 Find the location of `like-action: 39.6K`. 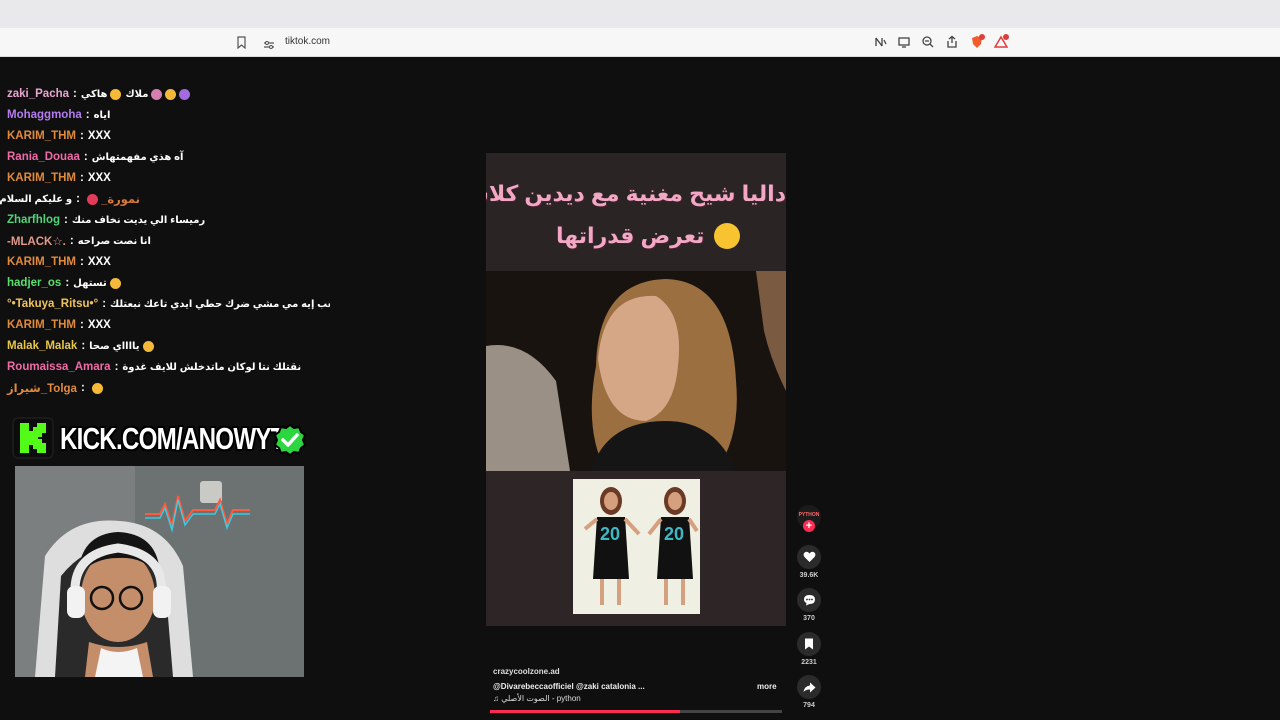

like-action: 39.6K is located at coordinates (809, 562).